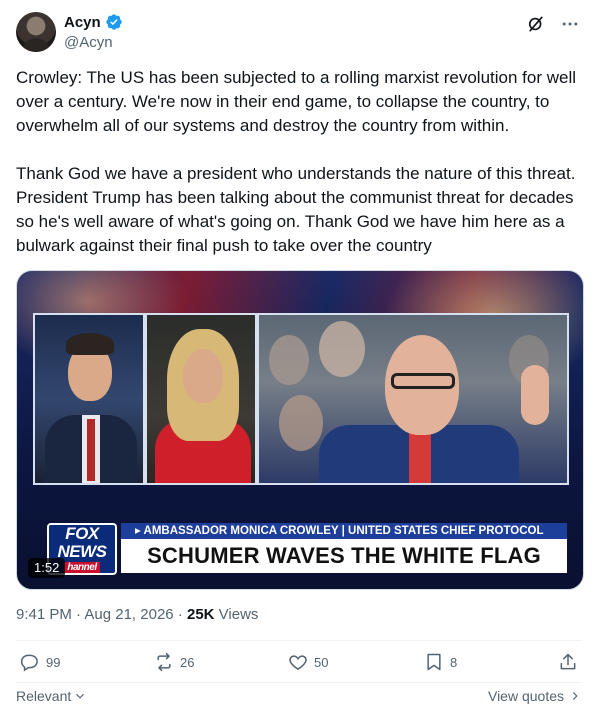 This screenshot has height=718, width=598. What do you see at coordinates (128, 614) in the screenshot?
I see `tweet-date: Aug 21, 2026` at bounding box center [128, 614].